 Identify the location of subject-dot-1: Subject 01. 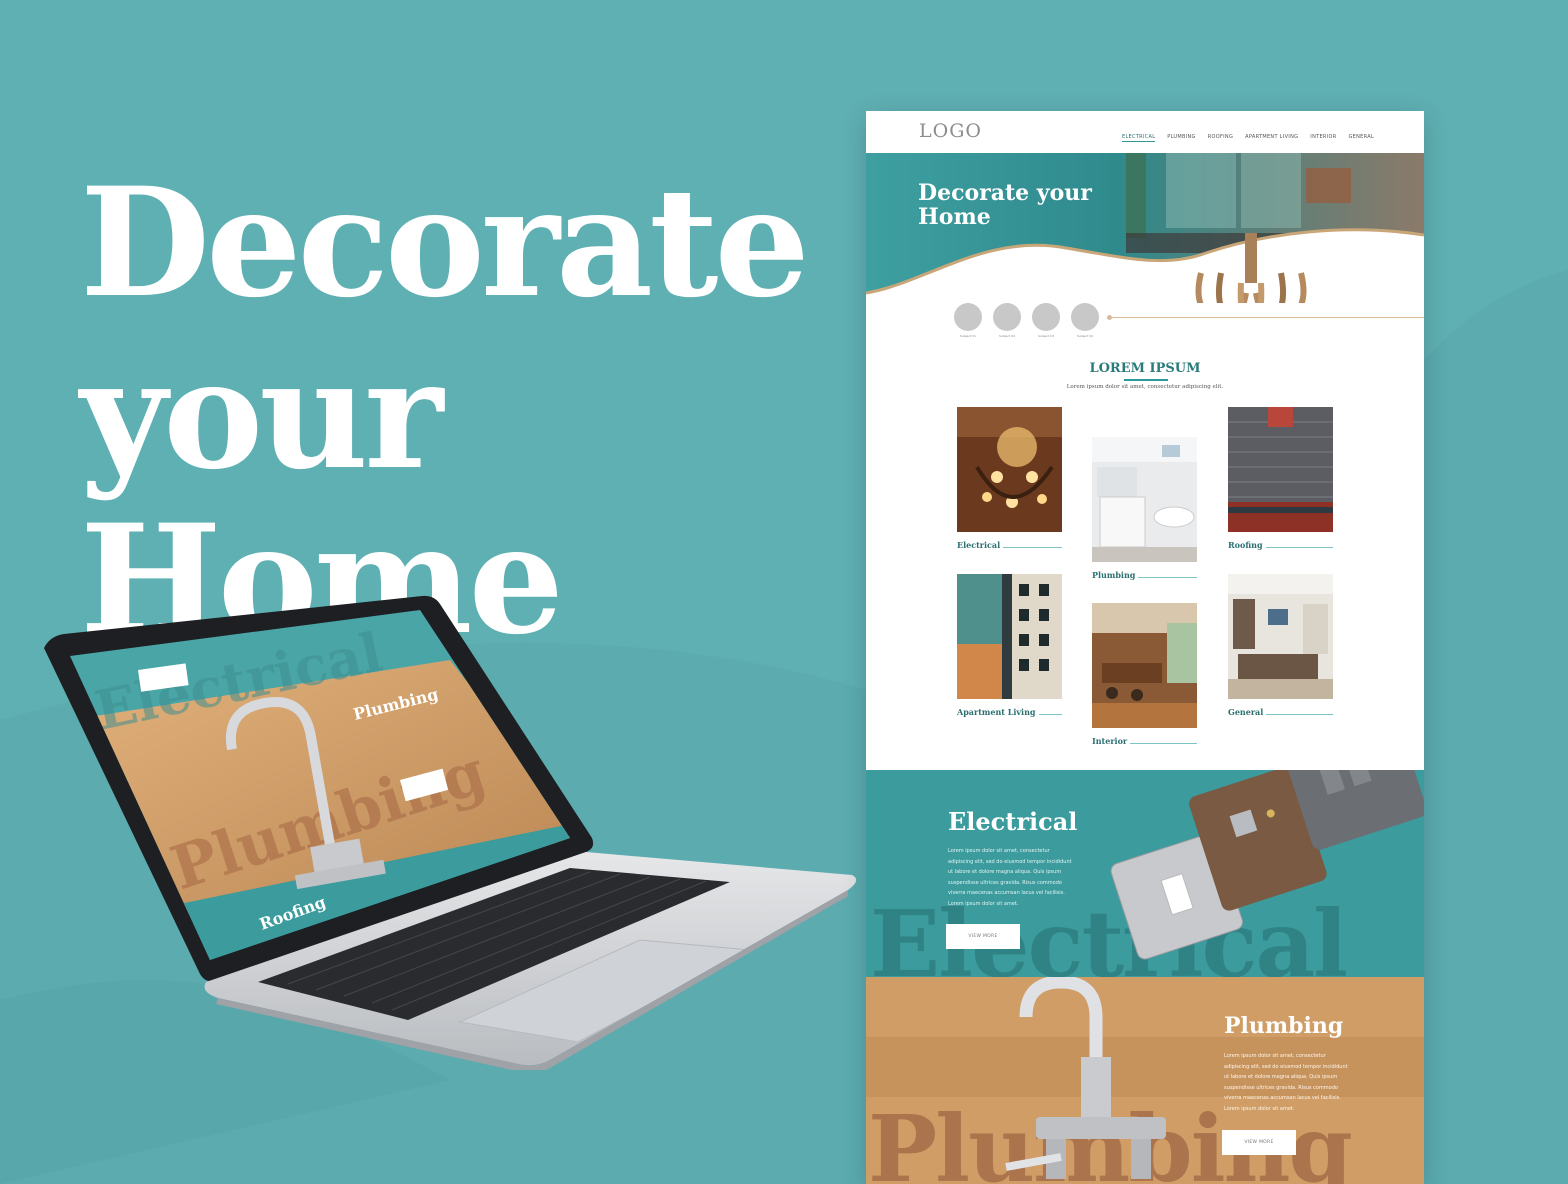
(968, 320).